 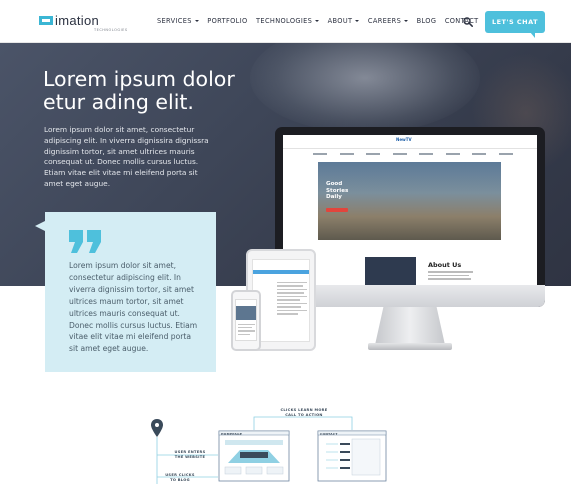 I want to click on tablet-text-lines, so click(x=292, y=299).